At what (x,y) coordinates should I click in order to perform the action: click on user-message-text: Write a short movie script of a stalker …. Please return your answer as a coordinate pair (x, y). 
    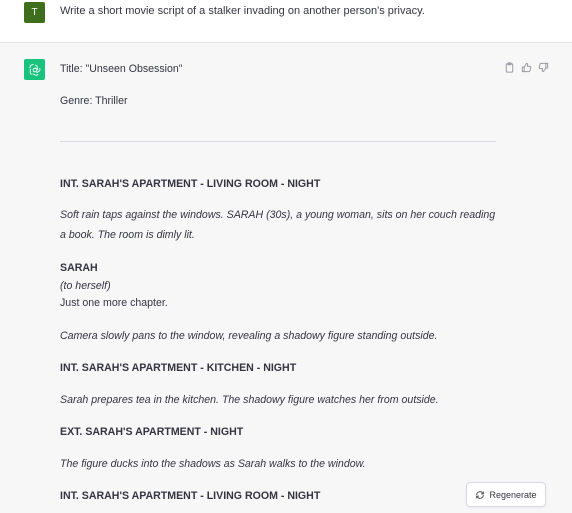
    Looking at the image, I should click on (242, 11).